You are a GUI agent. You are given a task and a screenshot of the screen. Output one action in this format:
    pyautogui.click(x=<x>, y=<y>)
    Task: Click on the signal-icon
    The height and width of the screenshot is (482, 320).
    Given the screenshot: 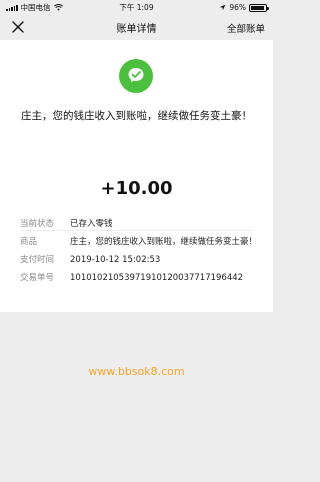 What is the action you would take?
    pyautogui.click(x=12, y=7)
    